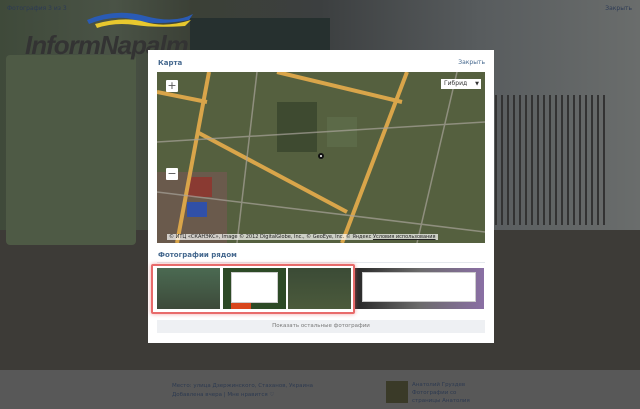 This screenshot has height=409, width=640. Describe the element at coordinates (471, 62) in the screenshot. I see `modal-close-link: Закрыть` at that location.